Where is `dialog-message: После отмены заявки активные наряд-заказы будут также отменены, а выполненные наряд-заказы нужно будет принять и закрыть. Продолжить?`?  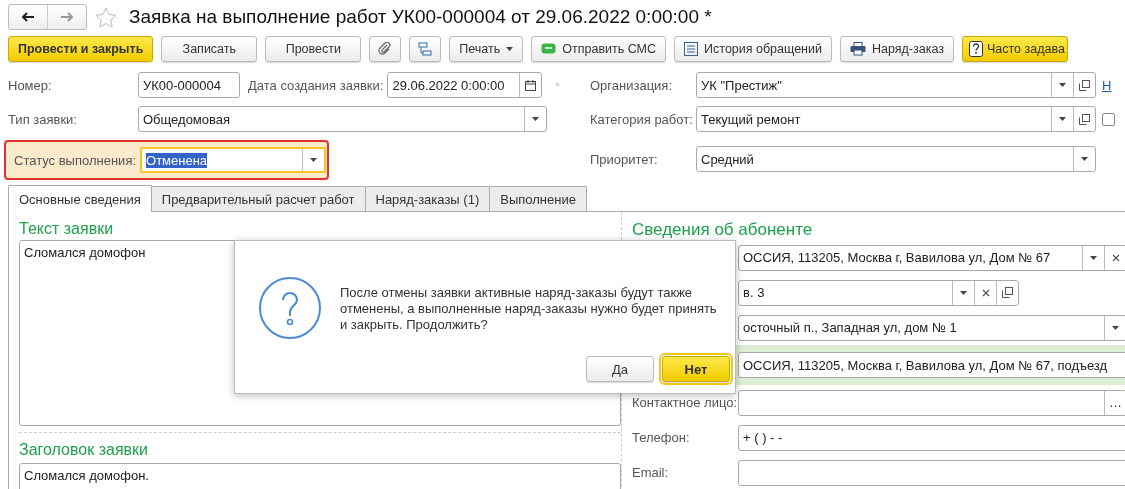 dialog-message: После отмены заявки активные наряд-заказы будут также отменены, а выполненные наряд-заказы нужно будет принять и закрыть. Продолжить? is located at coordinates (529, 309).